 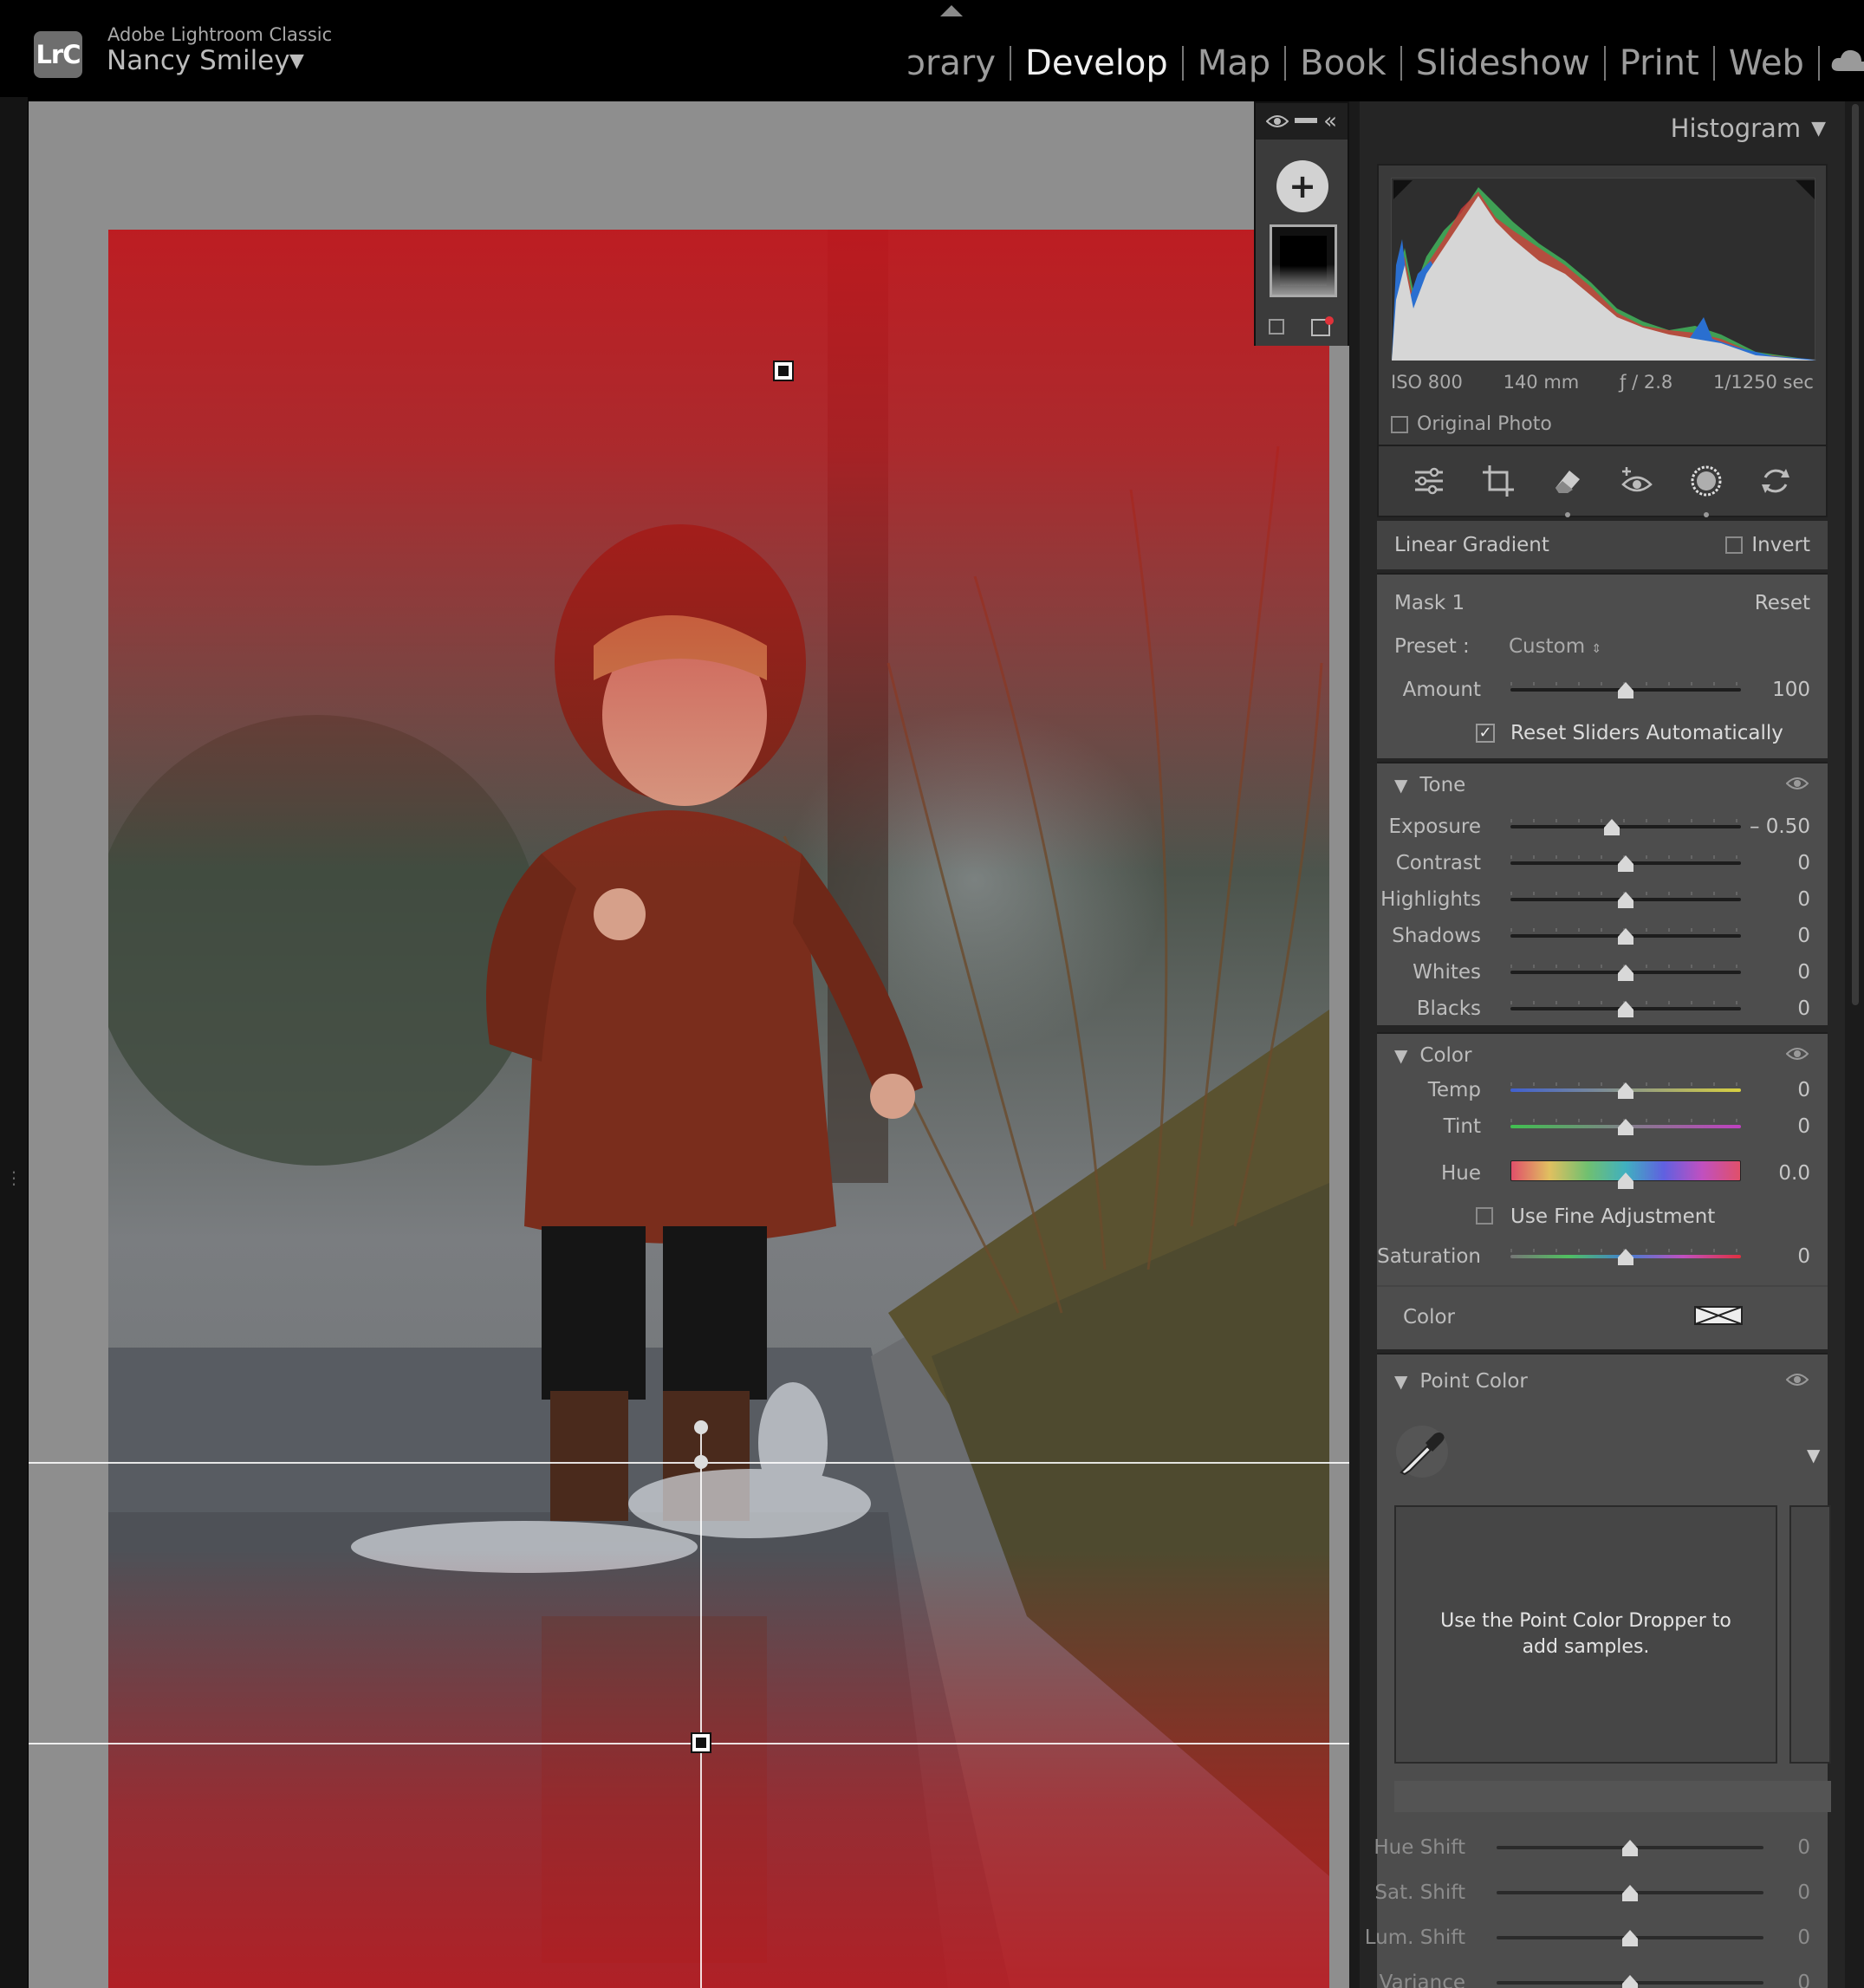 I want to click on user-name: Nancy Smiley, so click(x=199, y=60).